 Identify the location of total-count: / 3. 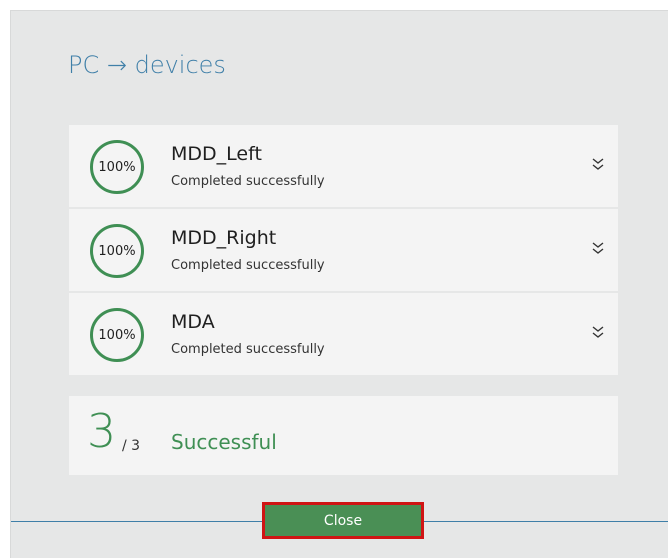
(131, 446).